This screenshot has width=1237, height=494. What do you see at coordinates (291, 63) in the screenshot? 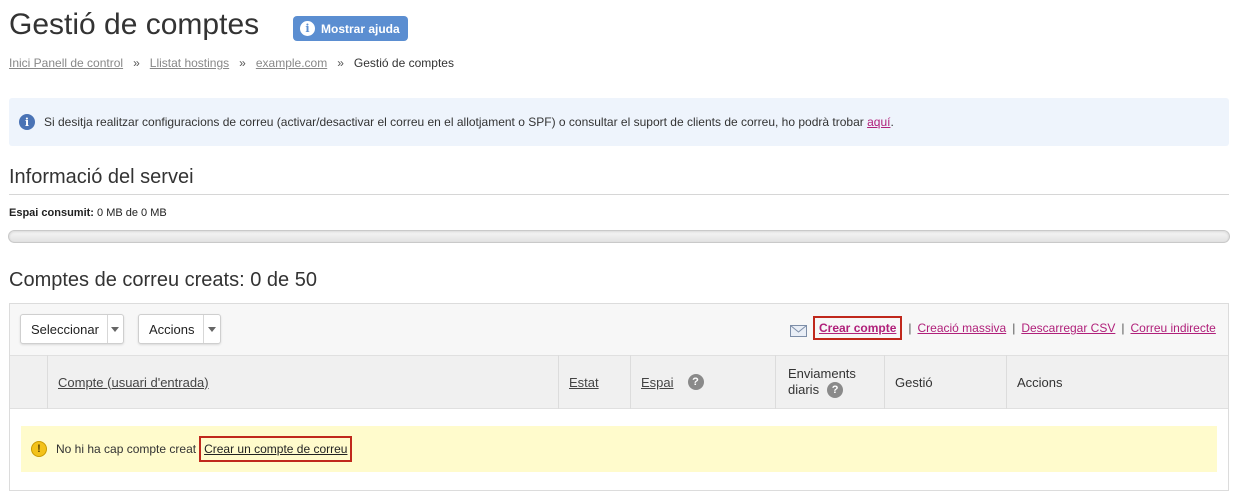
I see `breadcrumb-link-domain: example.com` at bounding box center [291, 63].